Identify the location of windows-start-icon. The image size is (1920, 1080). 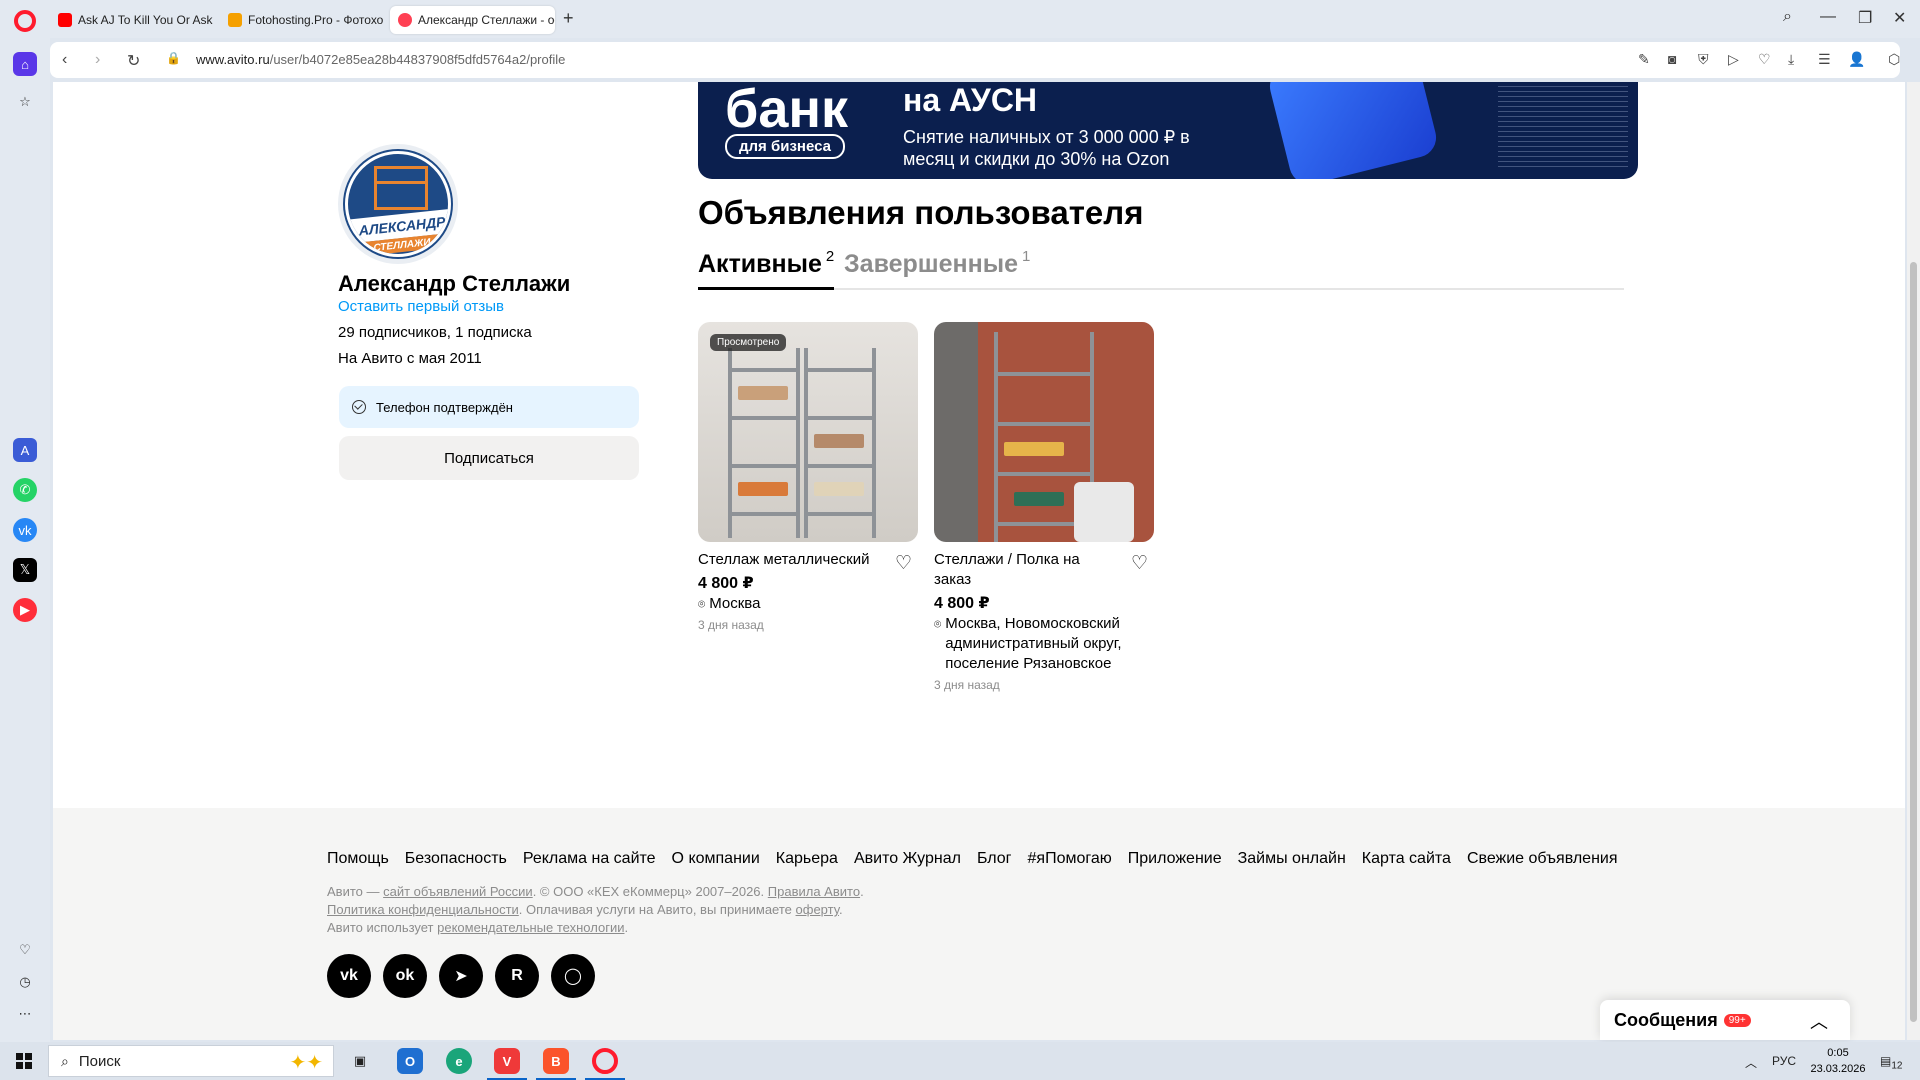
(24, 1061).